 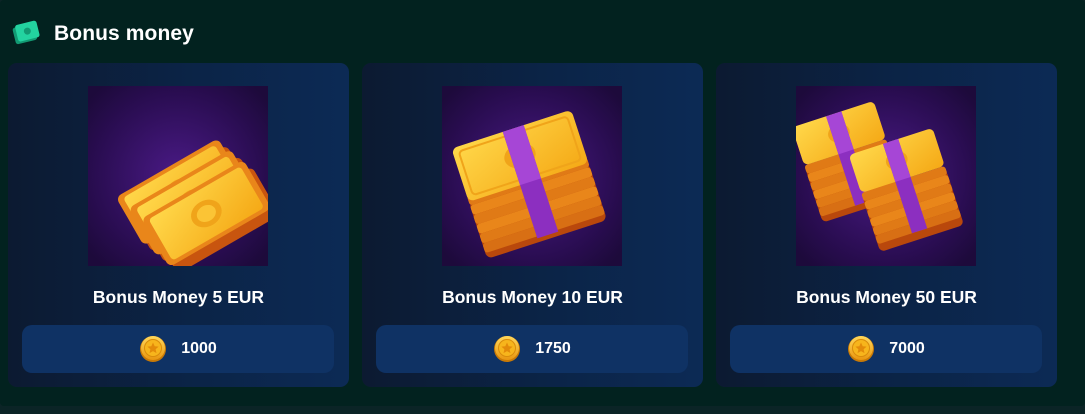 What do you see at coordinates (199, 348) in the screenshot?
I see `price-value: 1000` at bounding box center [199, 348].